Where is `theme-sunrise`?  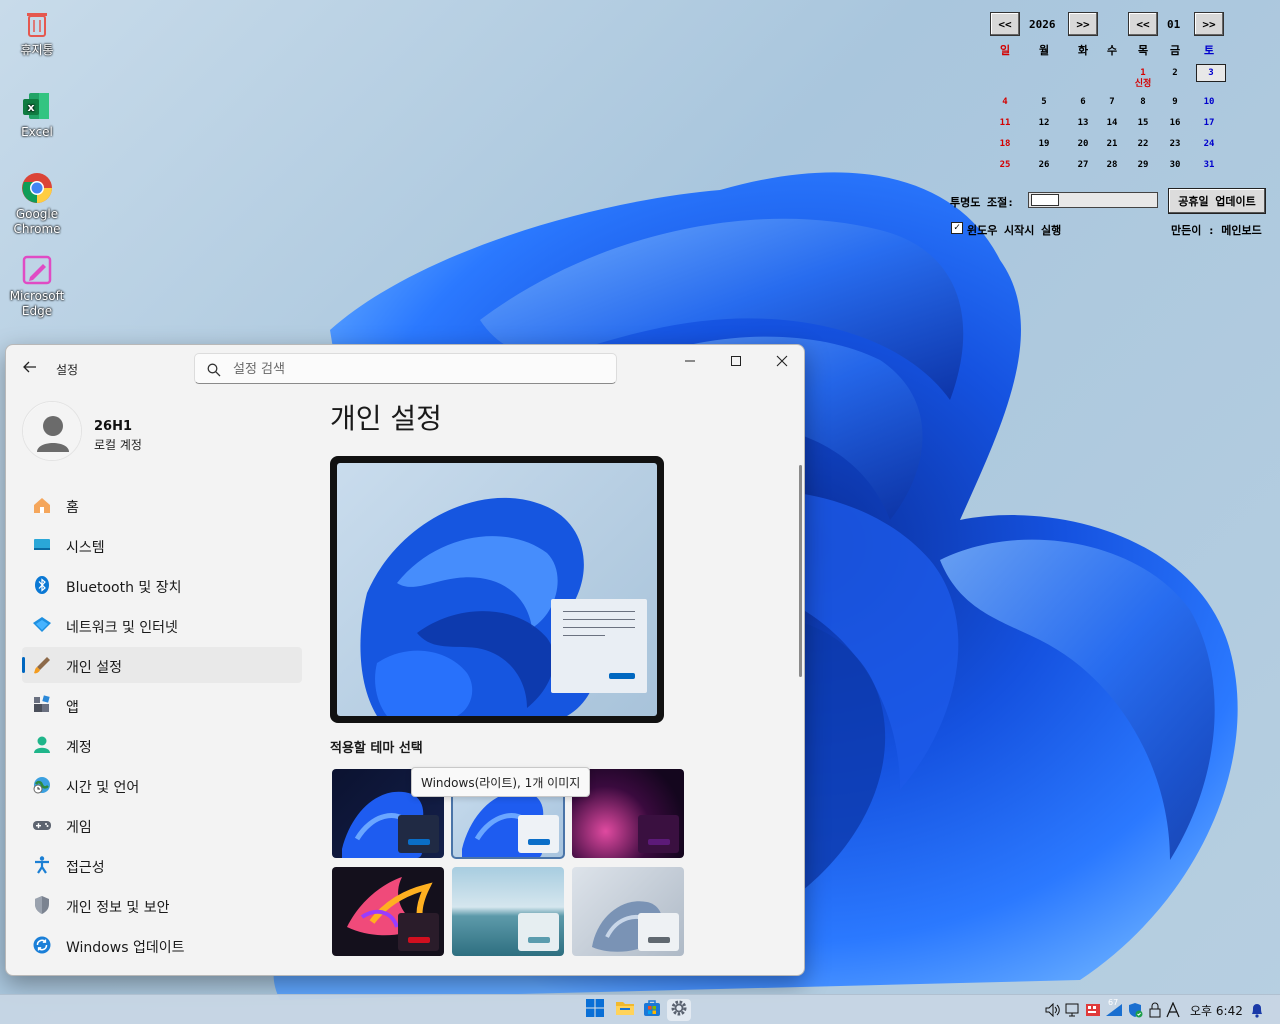 theme-sunrise is located at coordinates (508, 911).